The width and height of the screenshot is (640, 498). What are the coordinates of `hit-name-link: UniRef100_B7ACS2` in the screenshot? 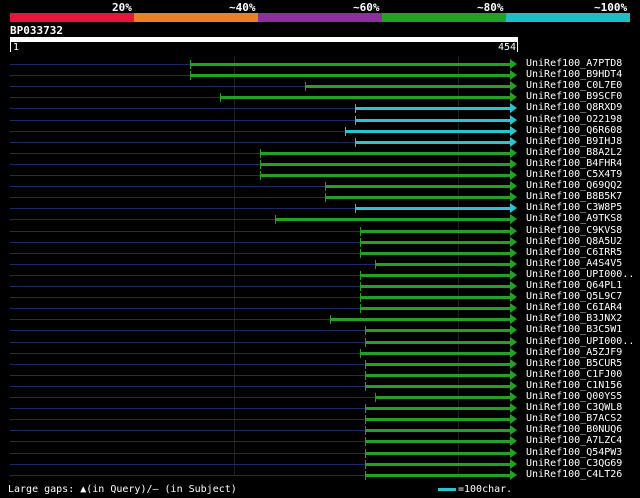 It's located at (574, 418).